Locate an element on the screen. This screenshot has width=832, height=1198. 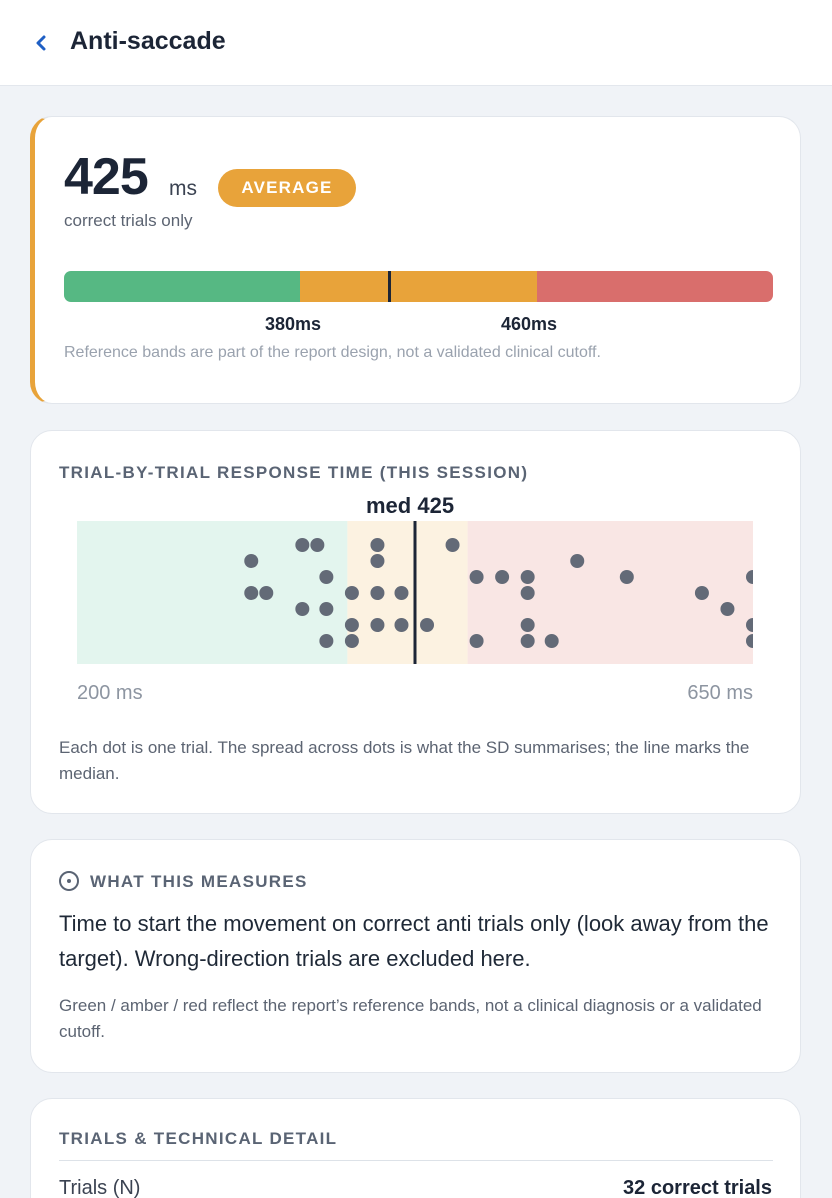
chevron-left-icon is located at coordinates (42, 43).